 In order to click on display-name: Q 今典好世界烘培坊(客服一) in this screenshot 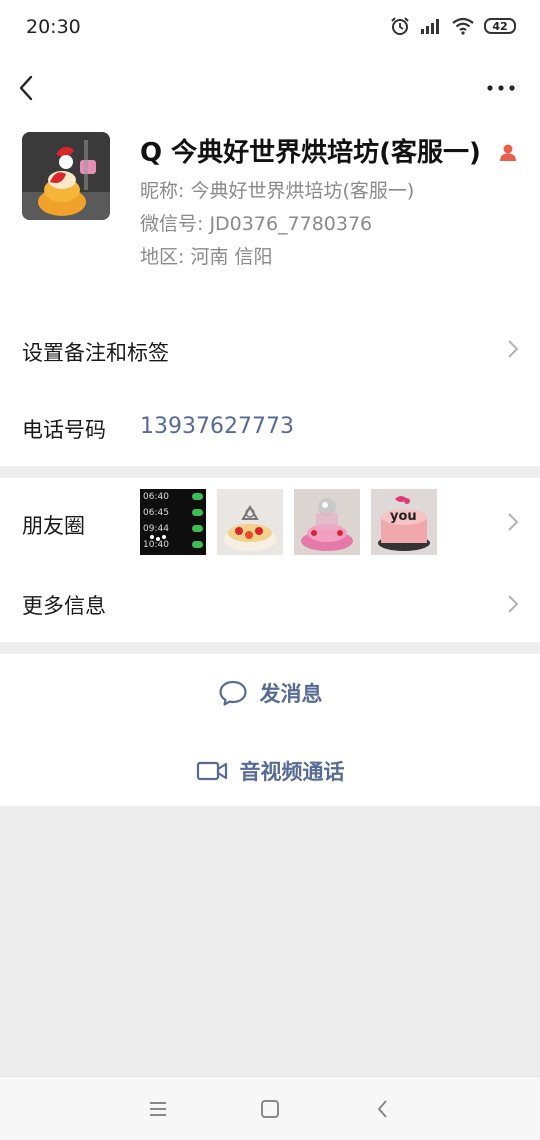, I will do `click(310, 153)`.